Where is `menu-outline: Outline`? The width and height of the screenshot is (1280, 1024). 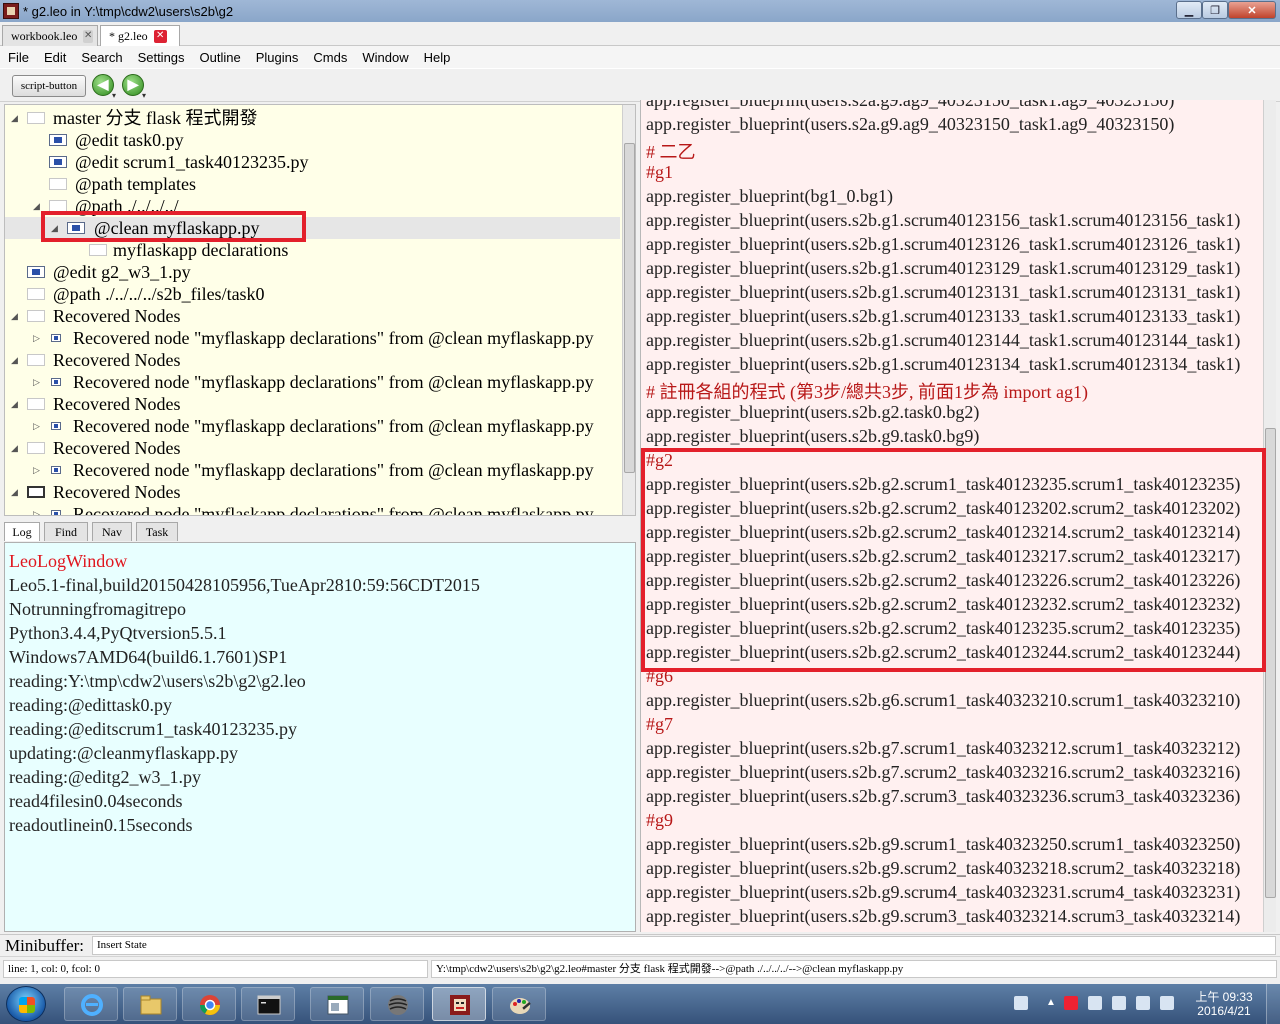 menu-outline: Outline is located at coordinates (220, 57).